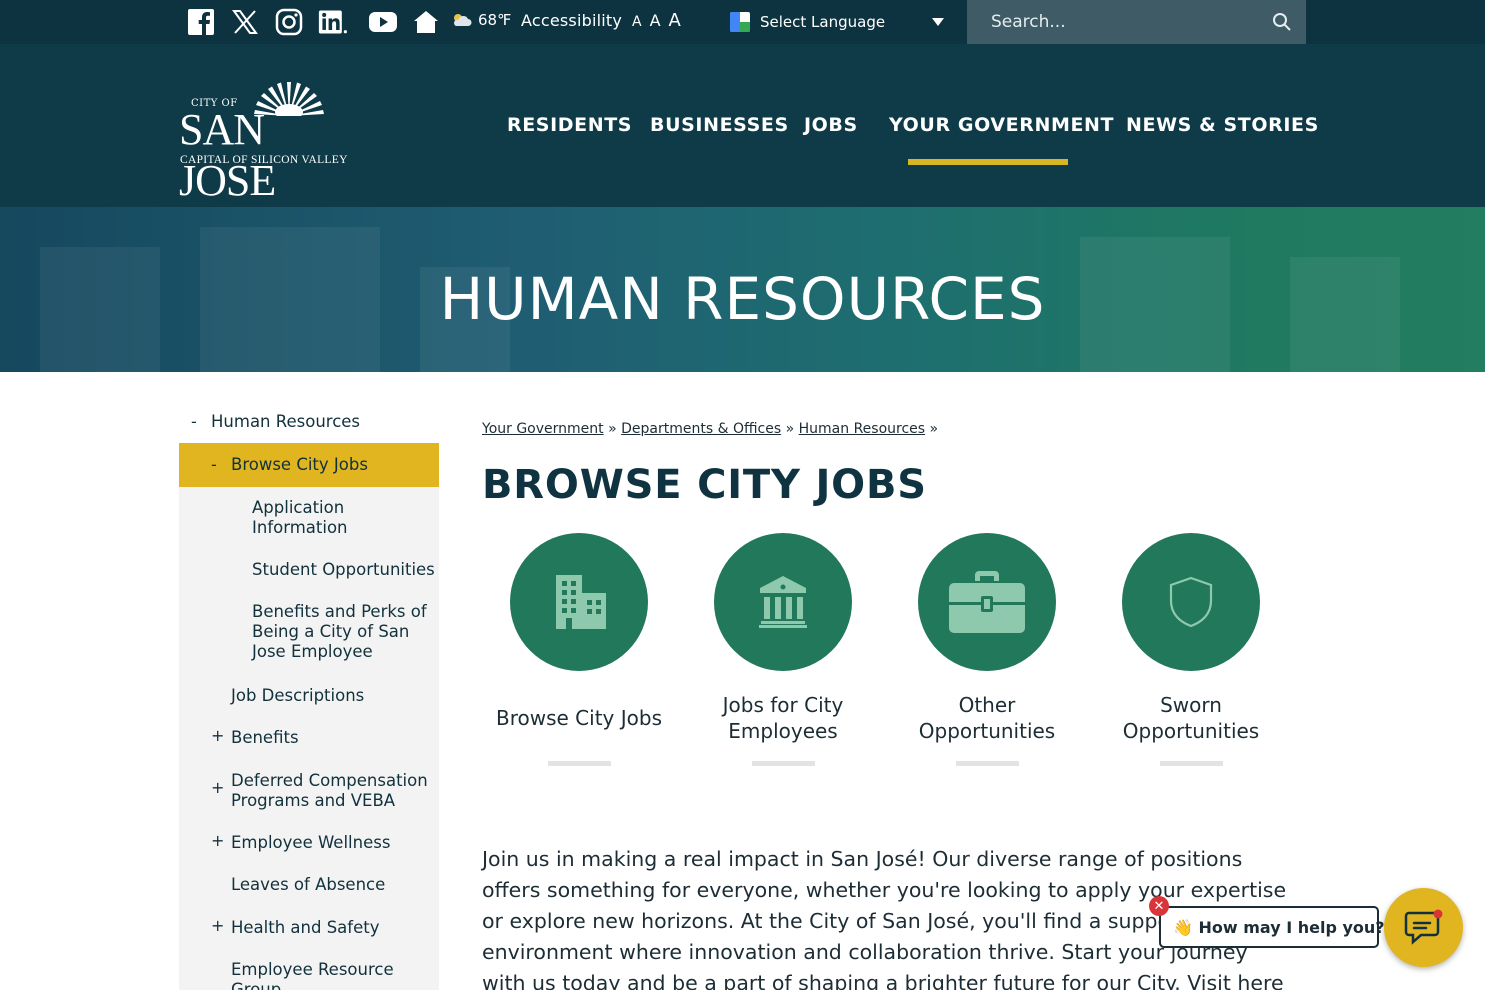 The height and width of the screenshot is (990, 1485). I want to click on tile-other-opportunities: Other Opportunities, so click(992, 653).